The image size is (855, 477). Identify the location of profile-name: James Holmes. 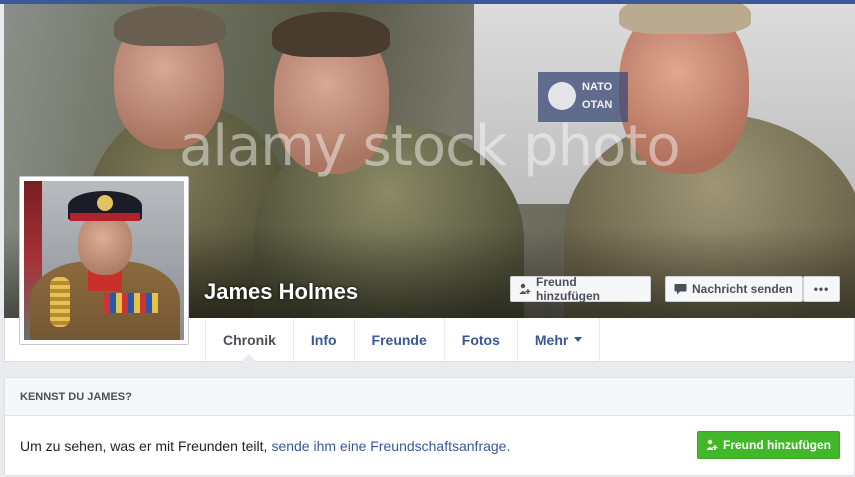
(281, 292).